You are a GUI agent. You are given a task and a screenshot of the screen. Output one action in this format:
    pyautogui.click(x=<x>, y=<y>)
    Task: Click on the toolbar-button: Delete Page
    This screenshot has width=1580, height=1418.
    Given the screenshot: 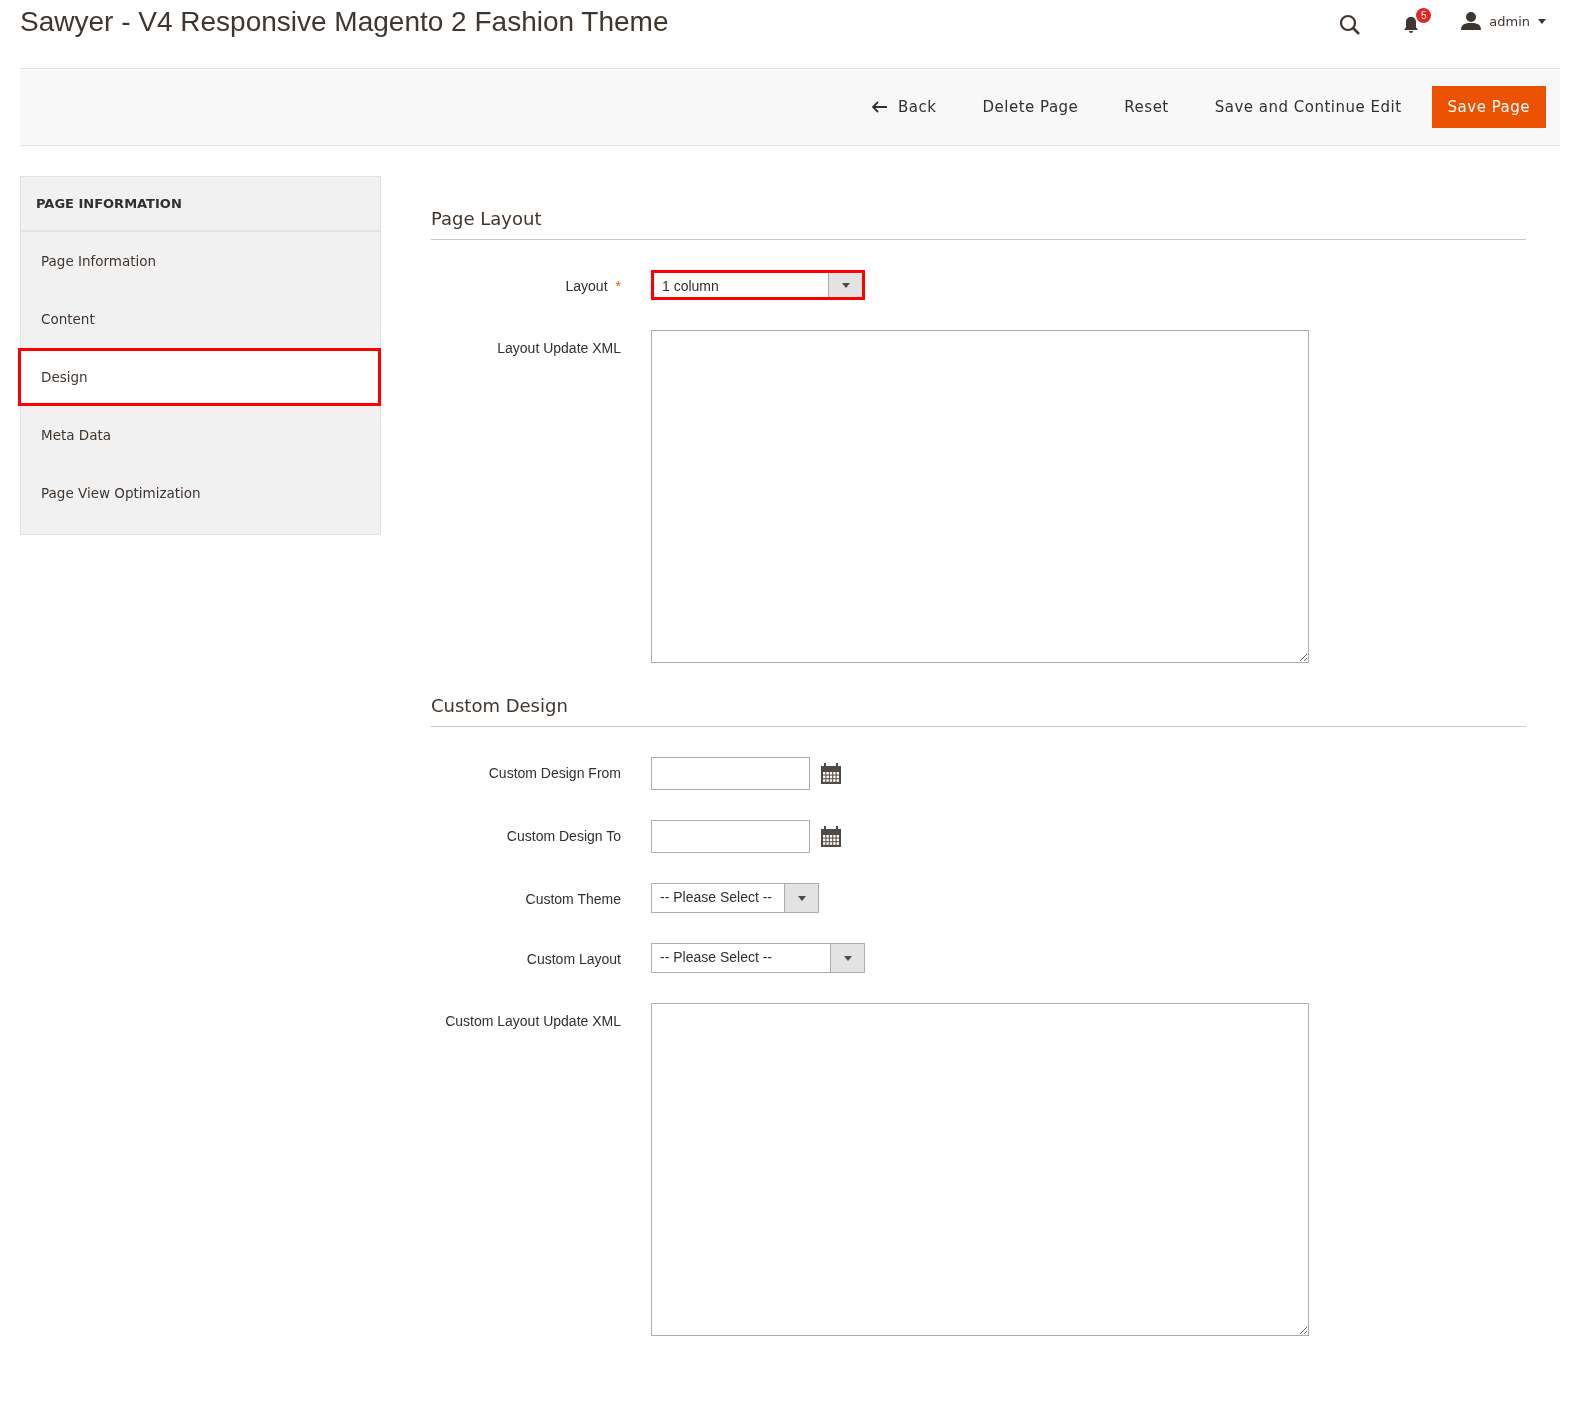 What is the action you would take?
    pyautogui.click(x=1030, y=107)
    